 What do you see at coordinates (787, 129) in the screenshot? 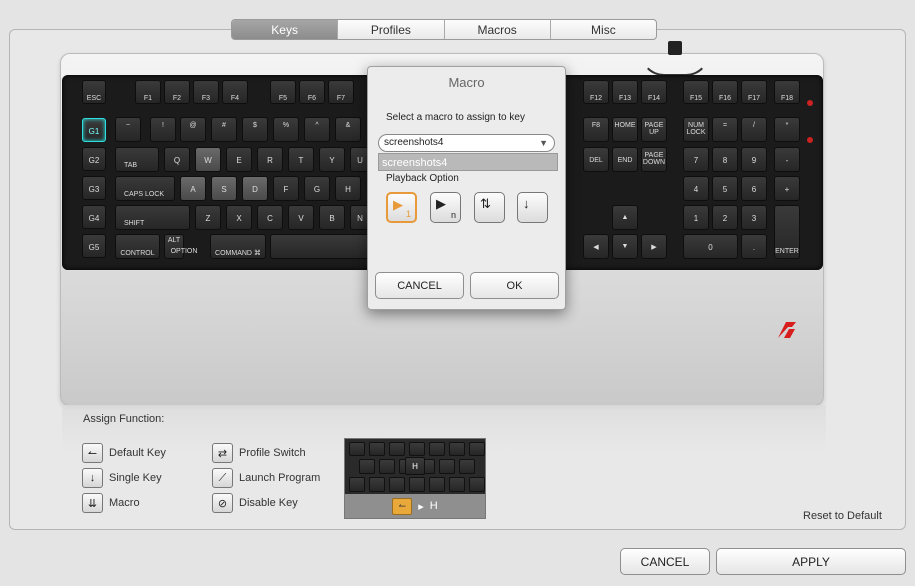
I see `key-num-star: *` at bounding box center [787, 129].